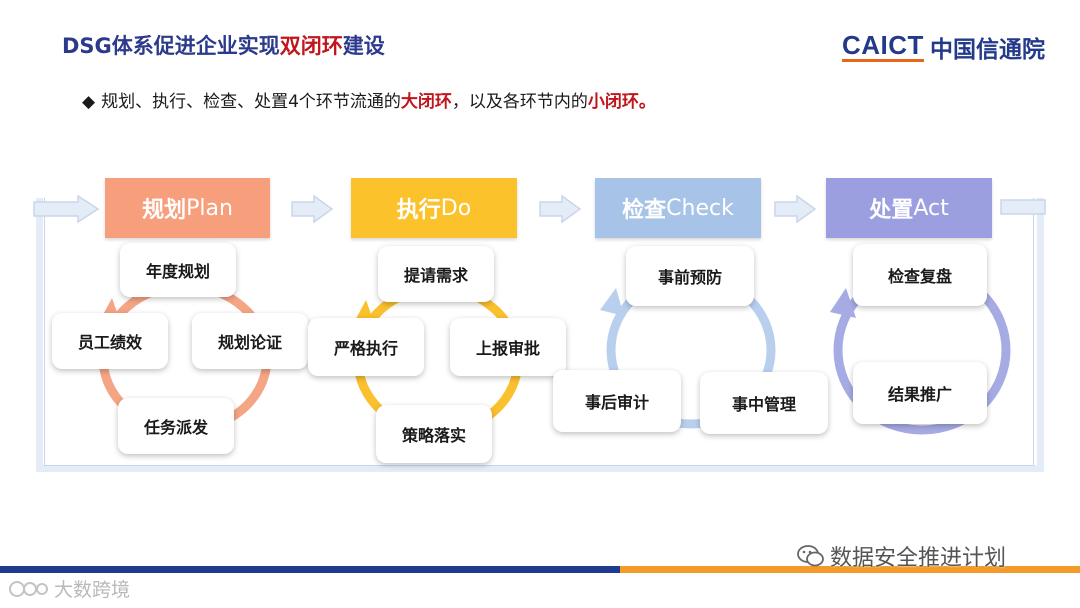 The width and height of the screenshot is (1080, 608). What do you see at coordinates (560, 209) in the screenshot?
I see `arrow-do-to-check-icon` at bounding box center [560, 209].